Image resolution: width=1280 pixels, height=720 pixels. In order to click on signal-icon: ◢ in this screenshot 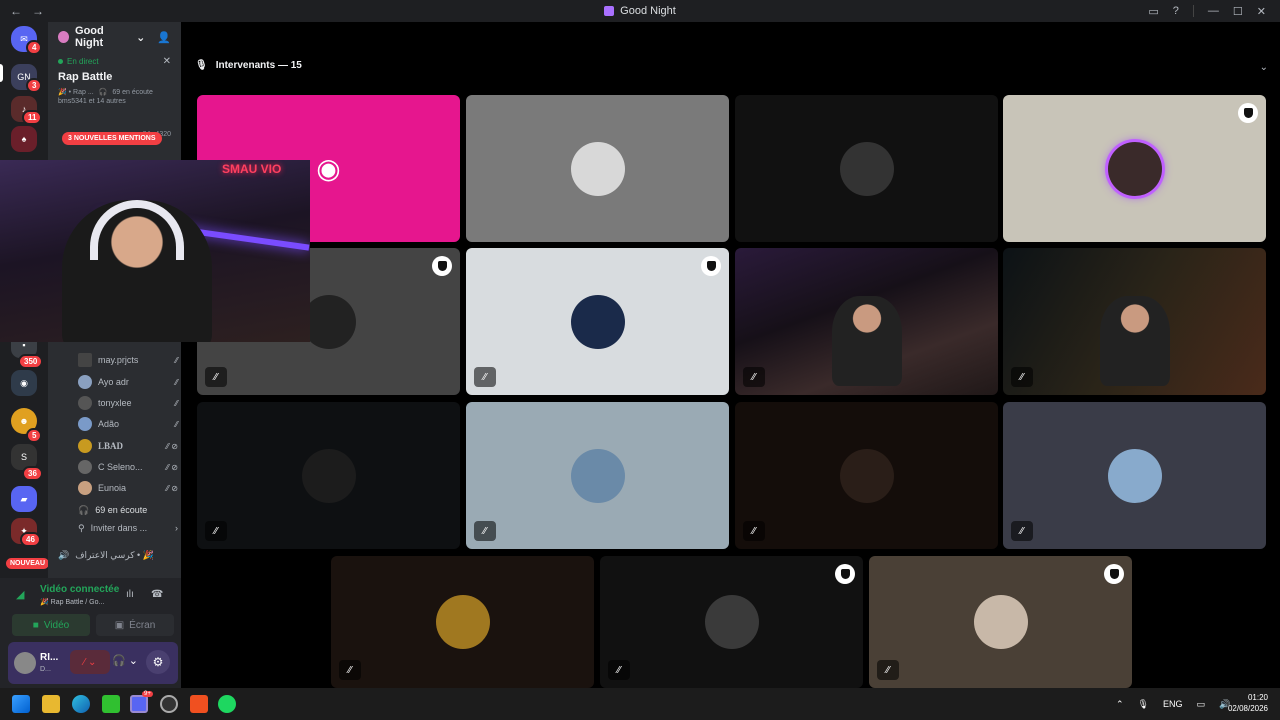, I will do `click(20, 594)`.